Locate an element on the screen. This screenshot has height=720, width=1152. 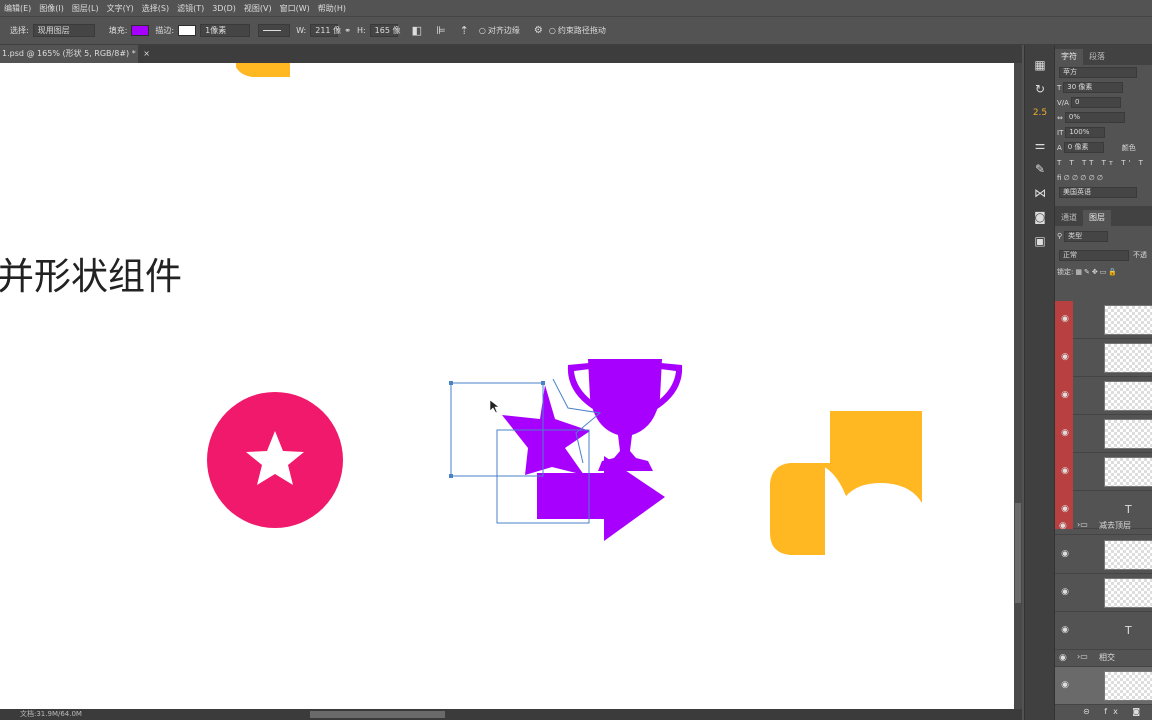
stamp-icon: ◙ is located at coordinates (1040, 217).